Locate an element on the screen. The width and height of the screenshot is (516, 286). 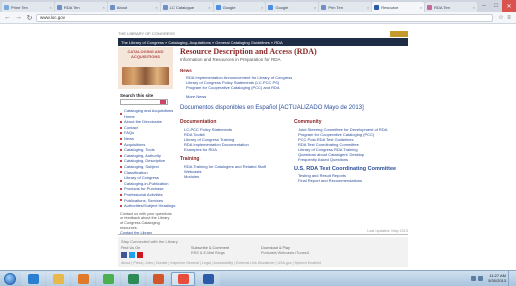
facebook-icon is located at coordinates (124, 254).